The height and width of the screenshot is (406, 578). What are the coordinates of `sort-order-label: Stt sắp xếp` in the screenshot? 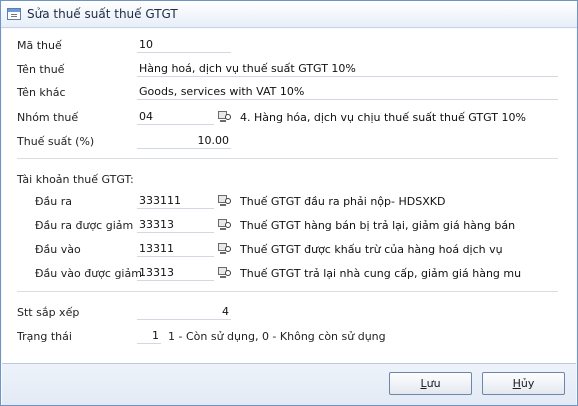 It's located at (48, 312).